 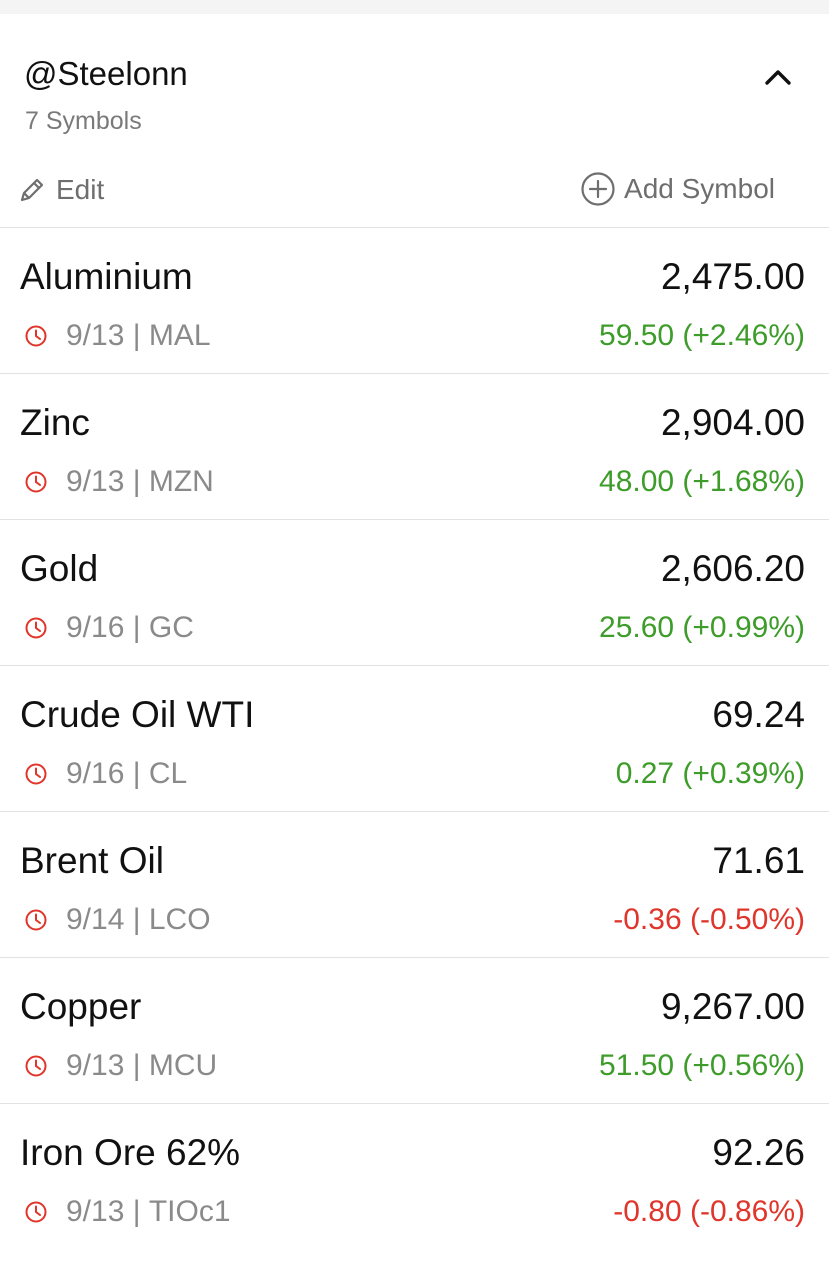 I want to click on symbol-price: 92.26, so click(x=758, y=1152).